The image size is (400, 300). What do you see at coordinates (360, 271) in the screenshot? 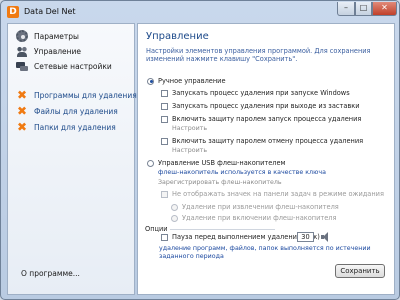
I see `save-button: Сохранить` at bounding box center [360, 271].